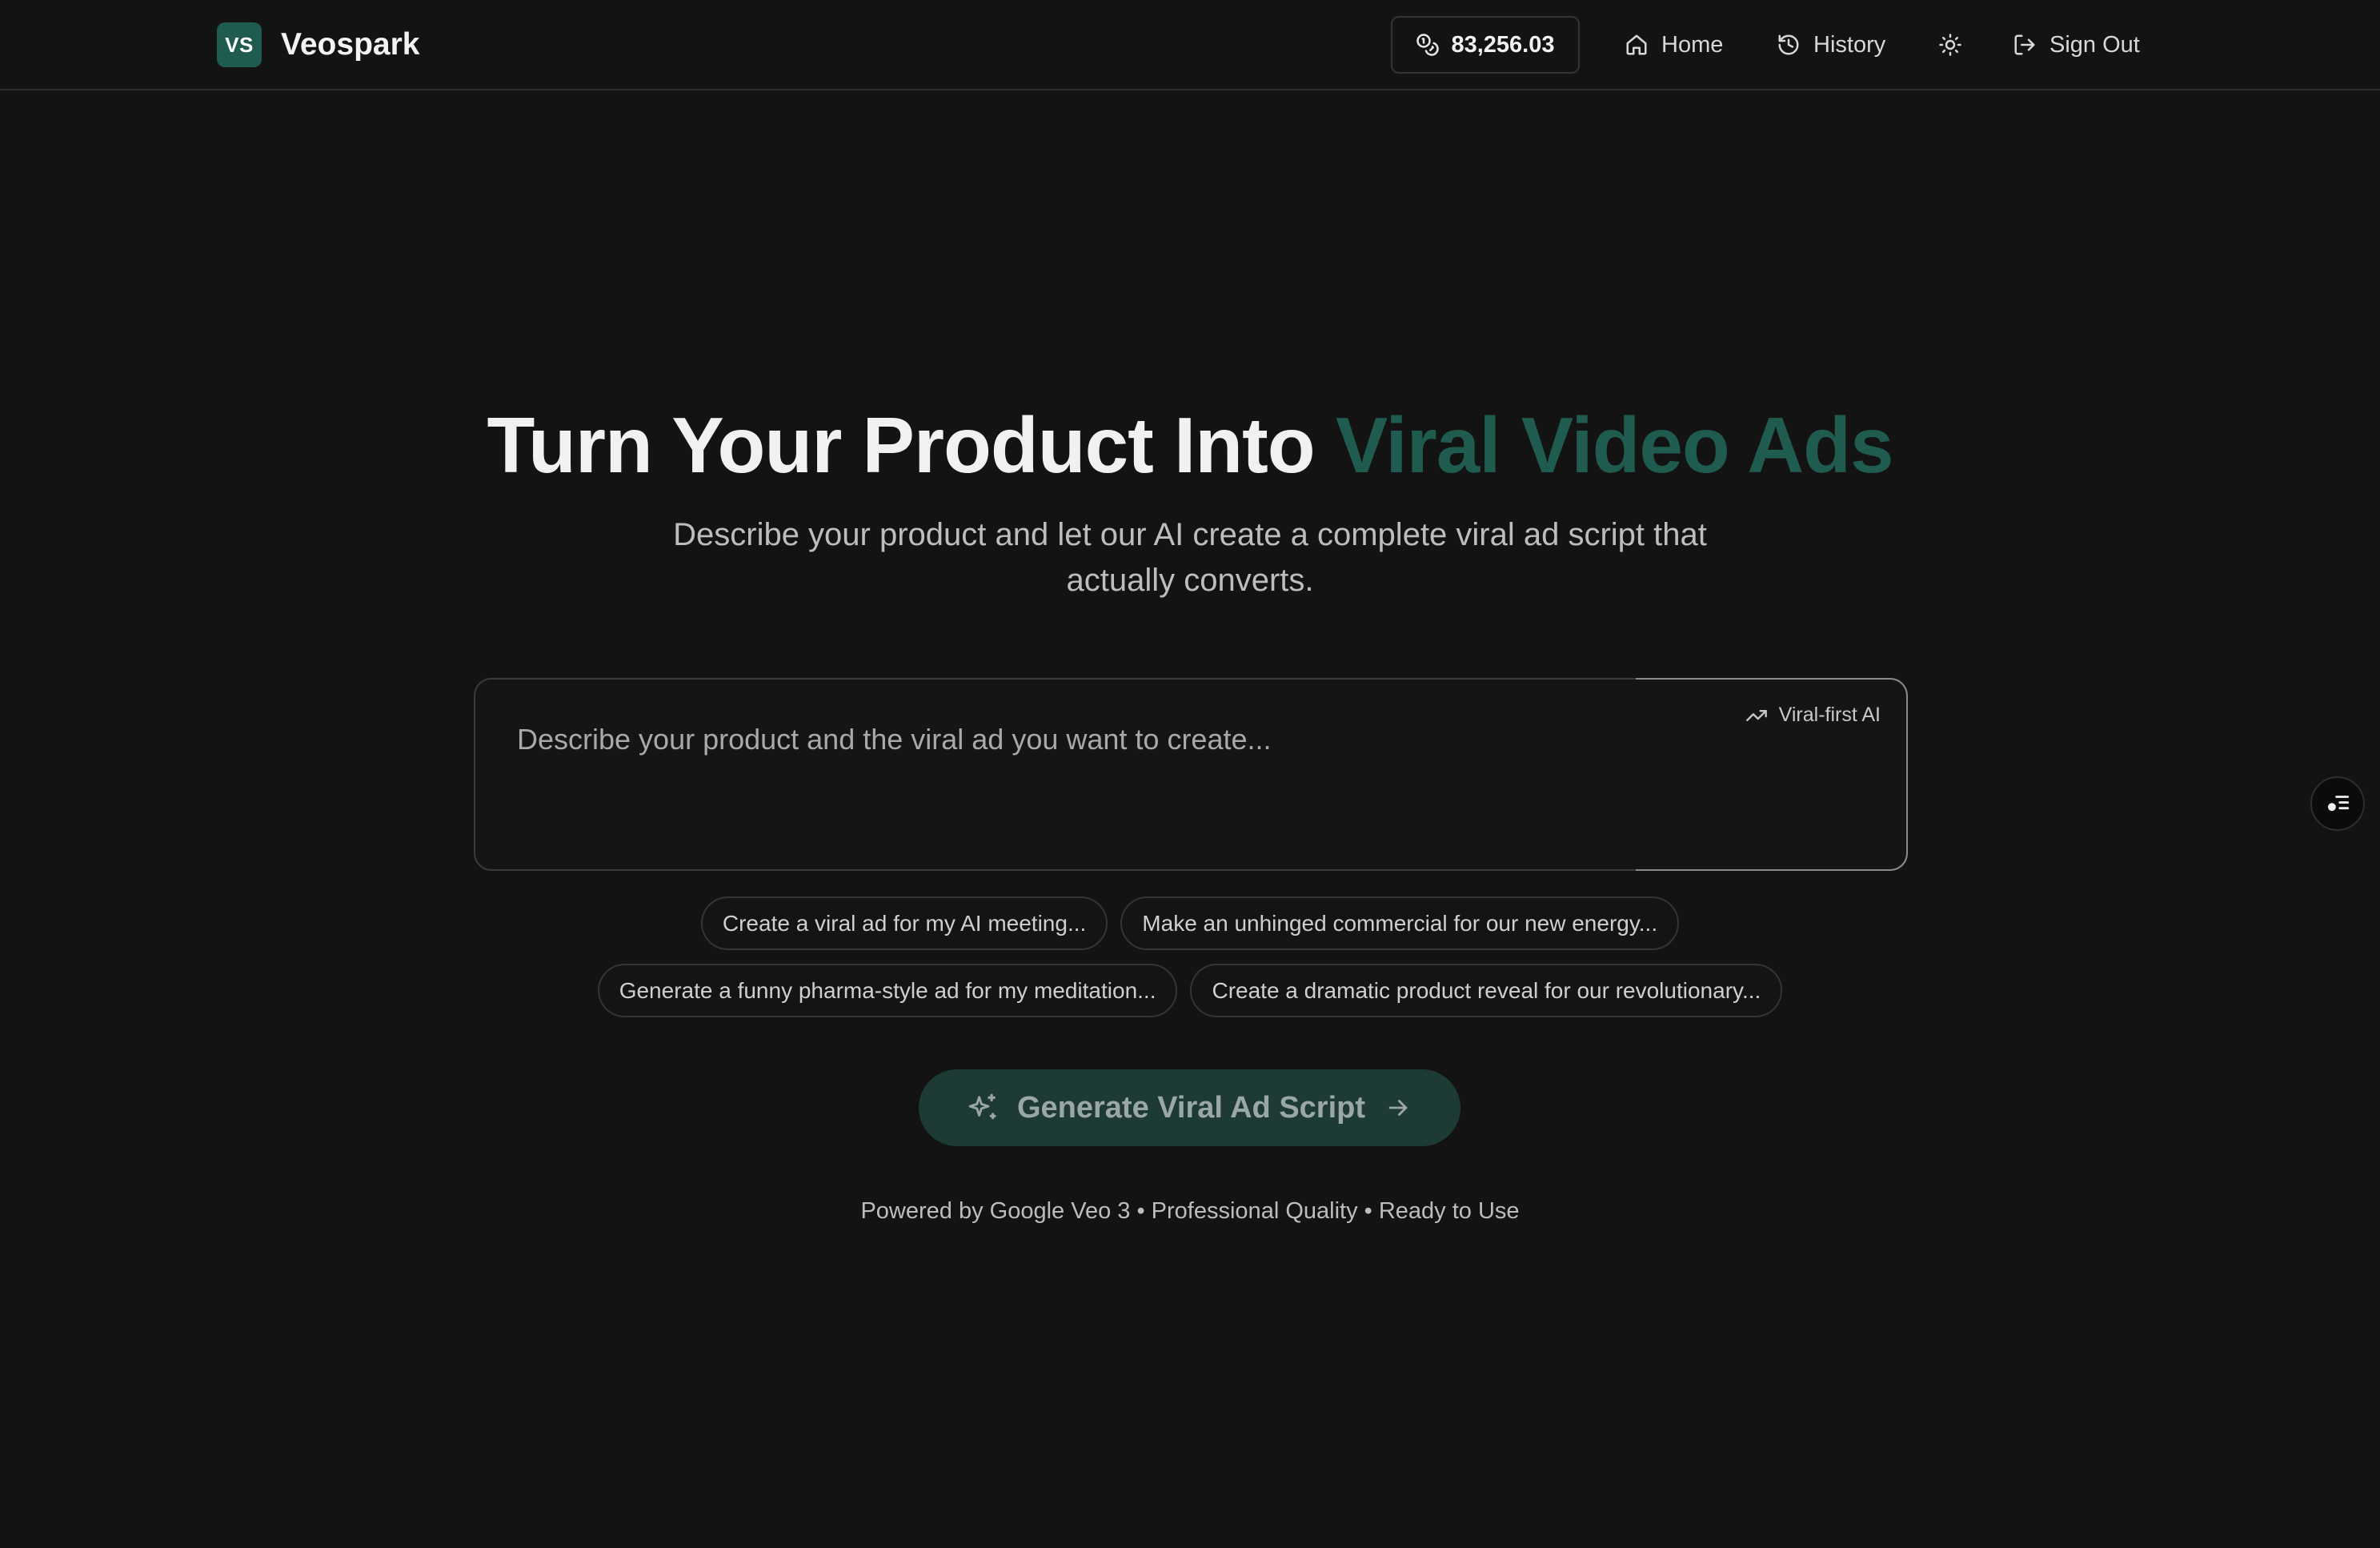 The width and height of the screenshot is (2380, 1548). What do you see at coordinates (911, 445) in the screenshot?
I see `hero-title-main: Turn Your Product Into` at bounding box center [911, 445].